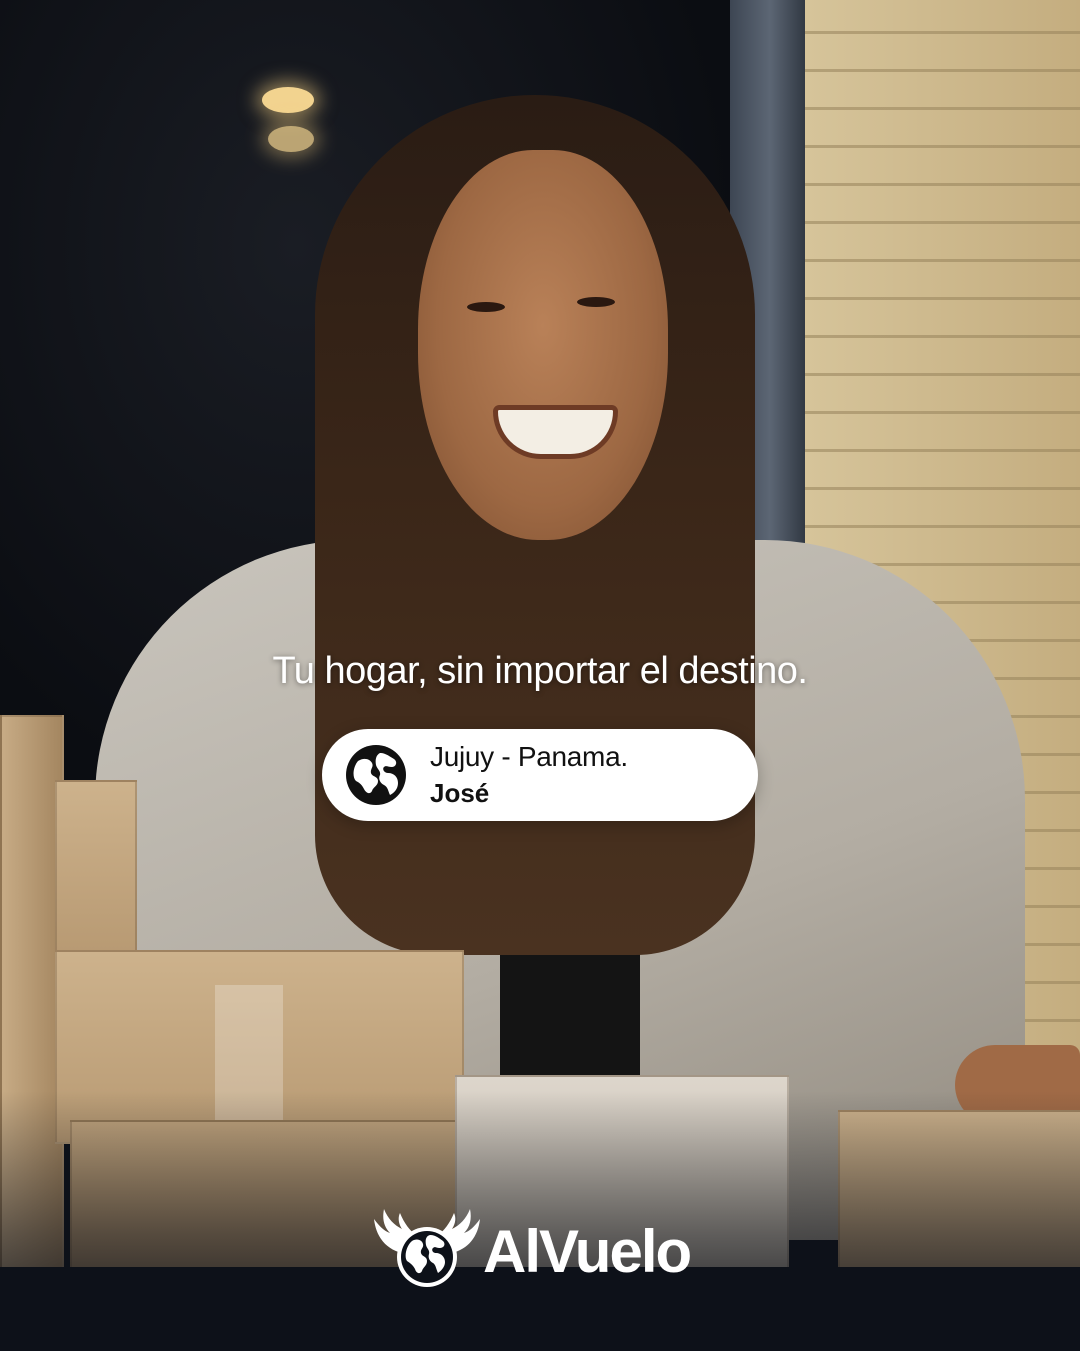 This screenshot has width=1080, height=1351. Describe the element at coordinates (540, 671) in the screenshot. I see `tagline: Tu hogar, sin importar el destino.` at that location.